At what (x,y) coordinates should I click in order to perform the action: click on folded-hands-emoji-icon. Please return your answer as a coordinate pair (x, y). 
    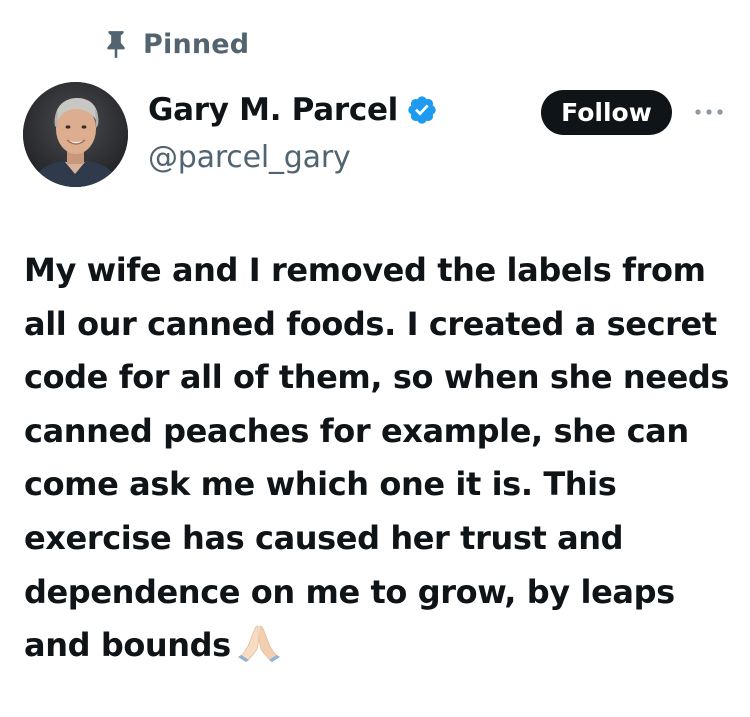
    Looking at the image, I should click on (258, 644).